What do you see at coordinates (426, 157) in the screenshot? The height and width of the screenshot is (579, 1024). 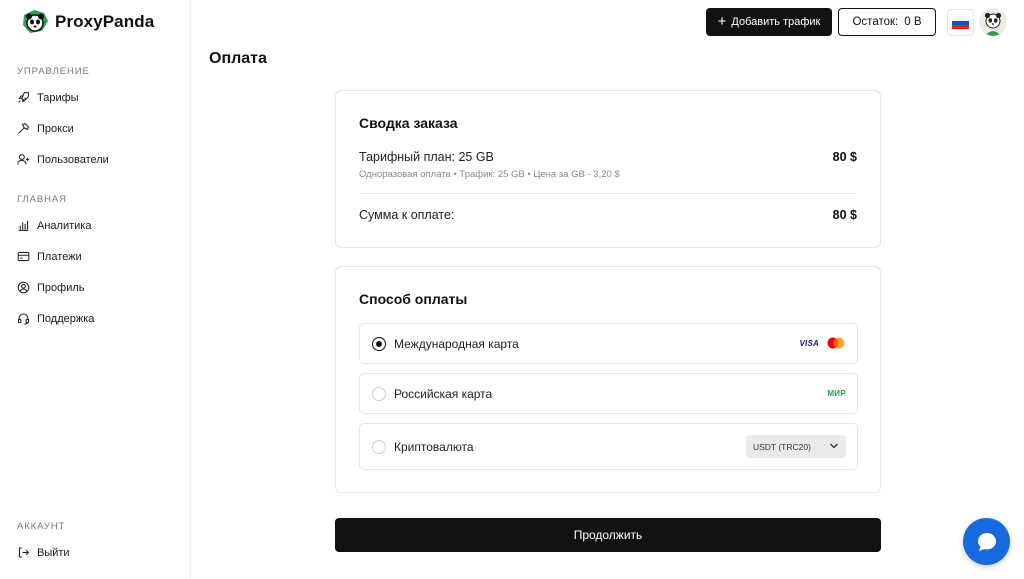 I see `plan-name: Тарифный план: 25 GB` at bounding box center [426, 157].